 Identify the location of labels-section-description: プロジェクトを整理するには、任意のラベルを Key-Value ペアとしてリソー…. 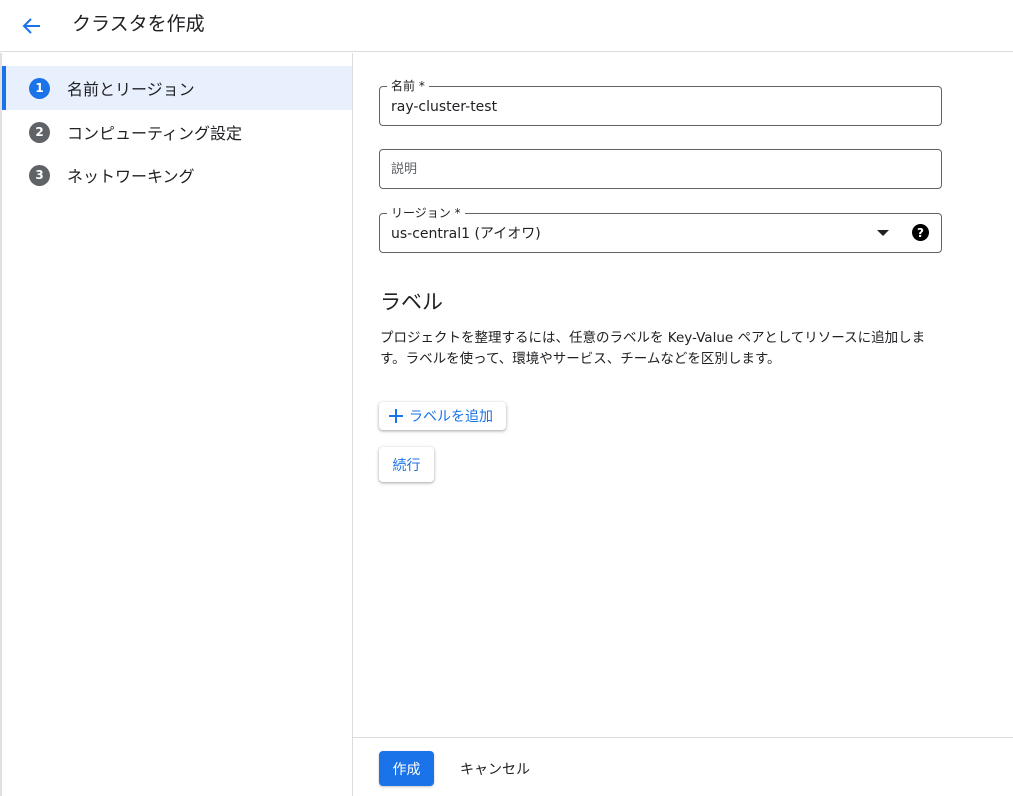
(653, 348).